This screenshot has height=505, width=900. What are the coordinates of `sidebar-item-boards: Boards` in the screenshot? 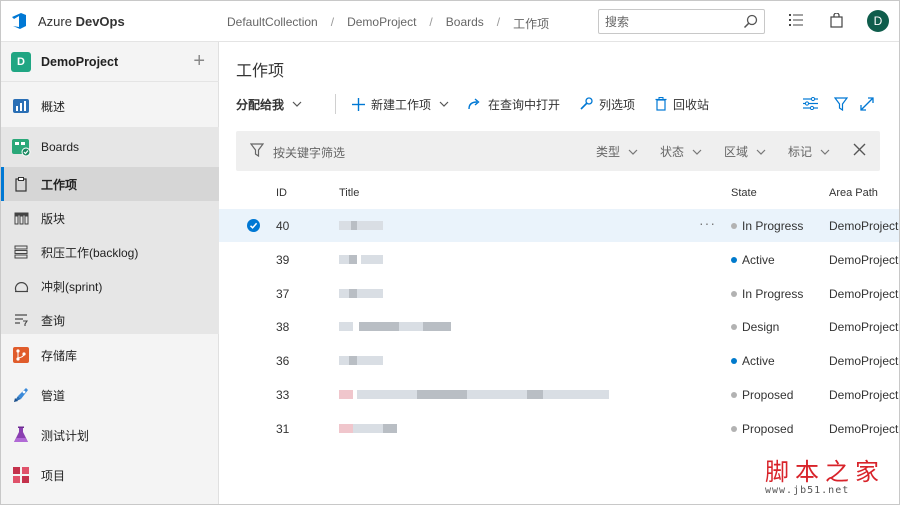 It's located at (110, 147).